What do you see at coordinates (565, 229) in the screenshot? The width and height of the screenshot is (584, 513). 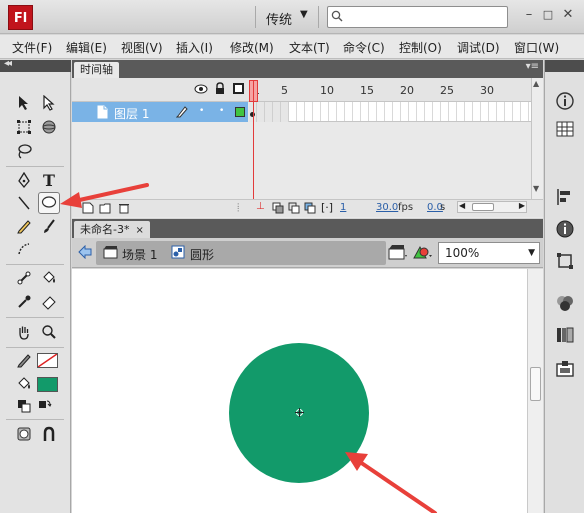 I see `info-icon` at bounding box center [565, 229].